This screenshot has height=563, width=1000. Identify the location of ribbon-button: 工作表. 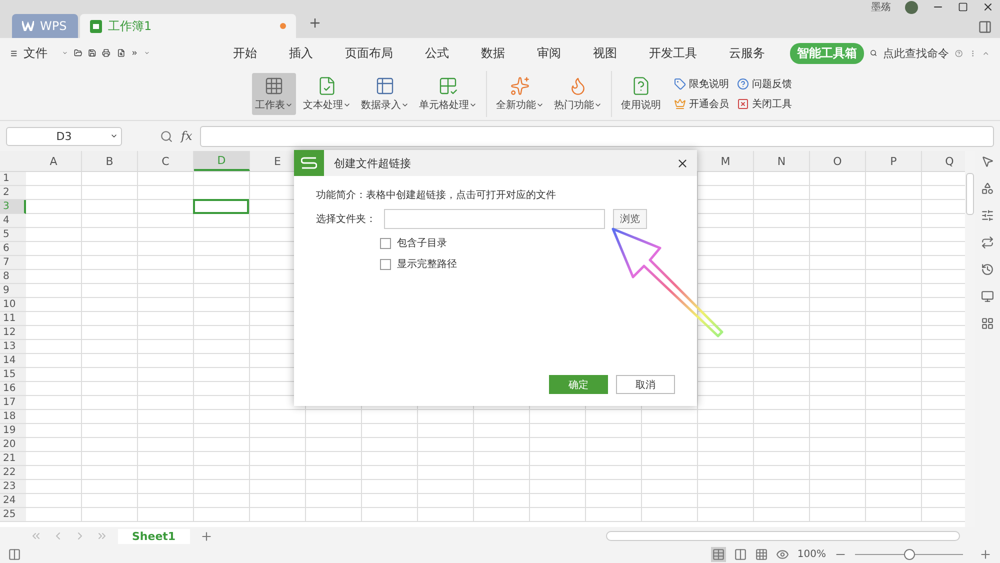
(274, 94).